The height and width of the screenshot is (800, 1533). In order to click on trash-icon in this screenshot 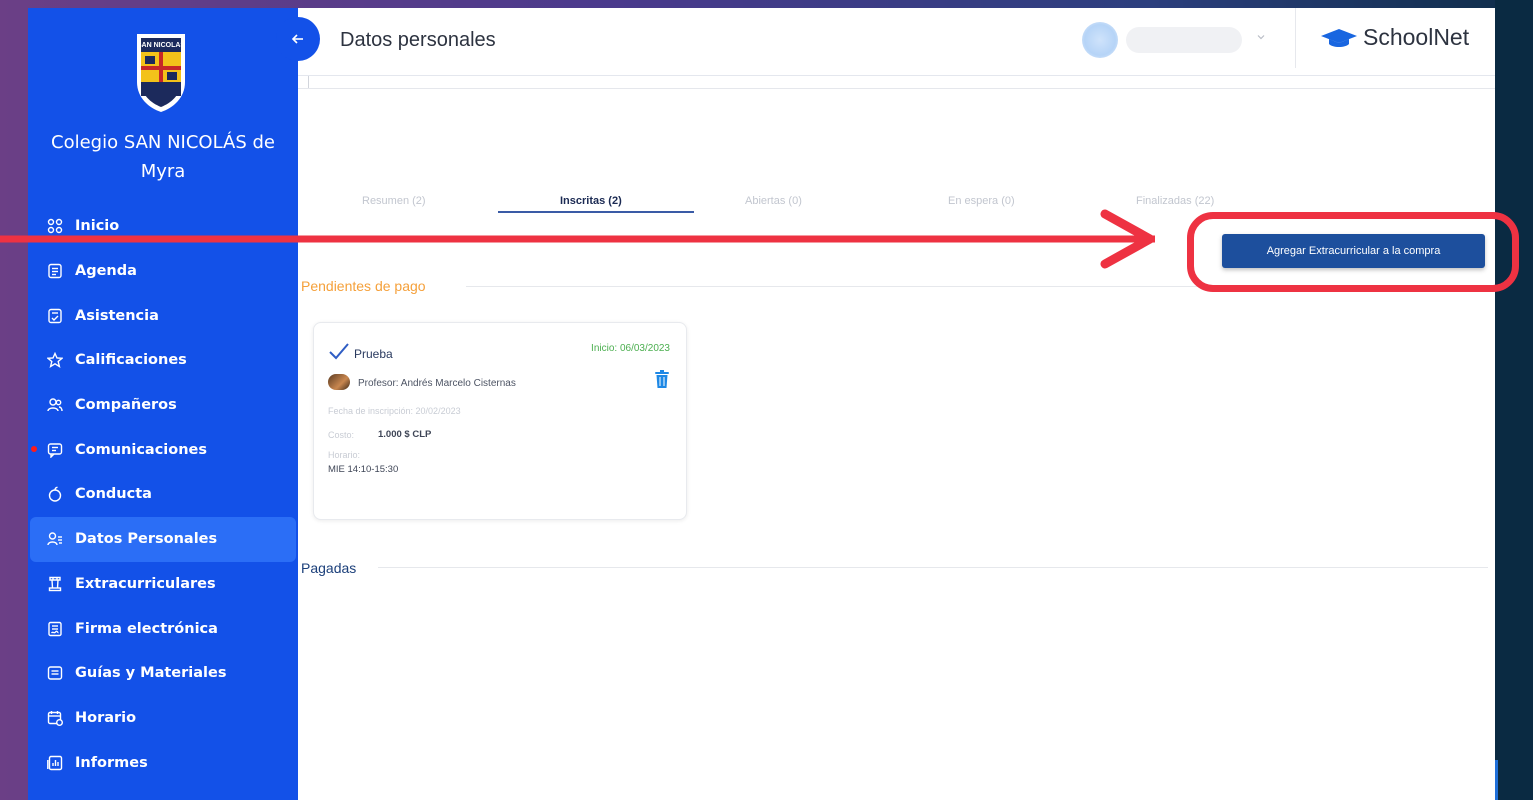, I will do `click(662, 379)`.